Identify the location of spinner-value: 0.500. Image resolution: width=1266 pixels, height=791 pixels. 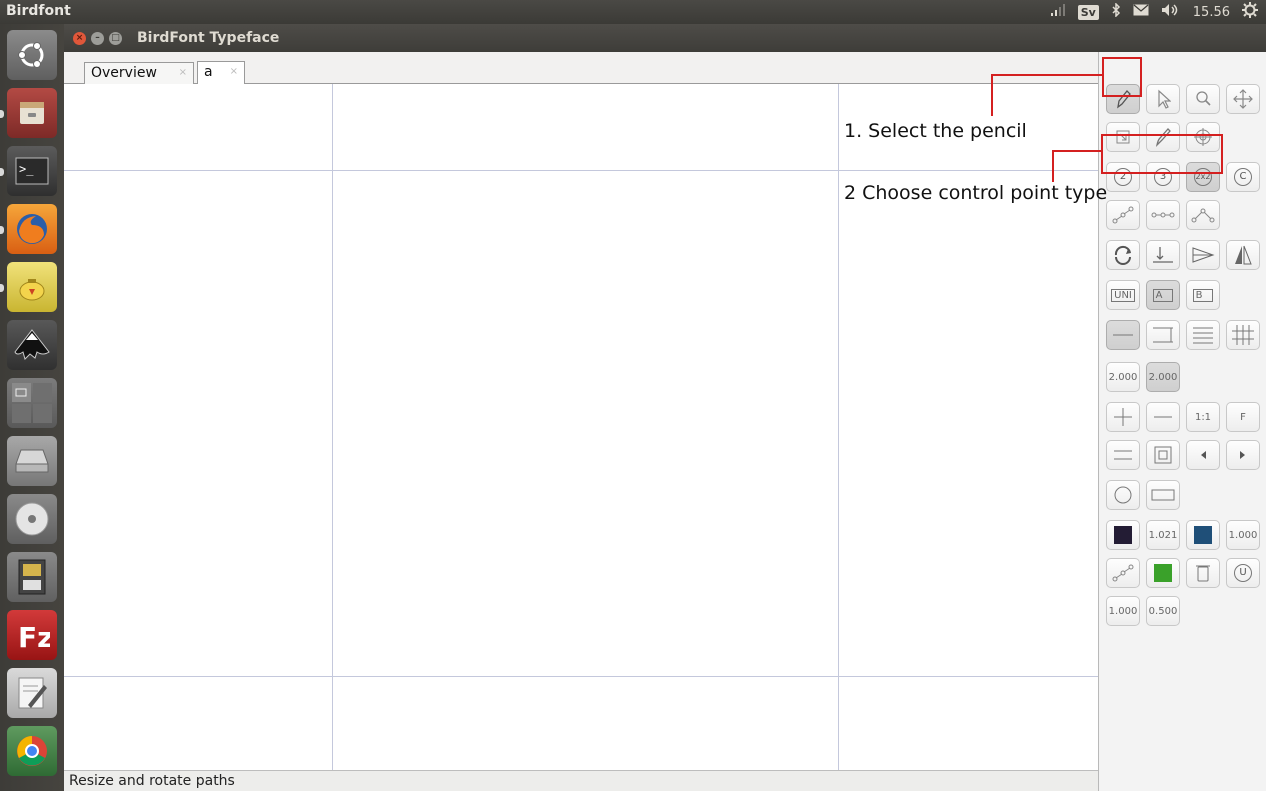
(1163, 611).